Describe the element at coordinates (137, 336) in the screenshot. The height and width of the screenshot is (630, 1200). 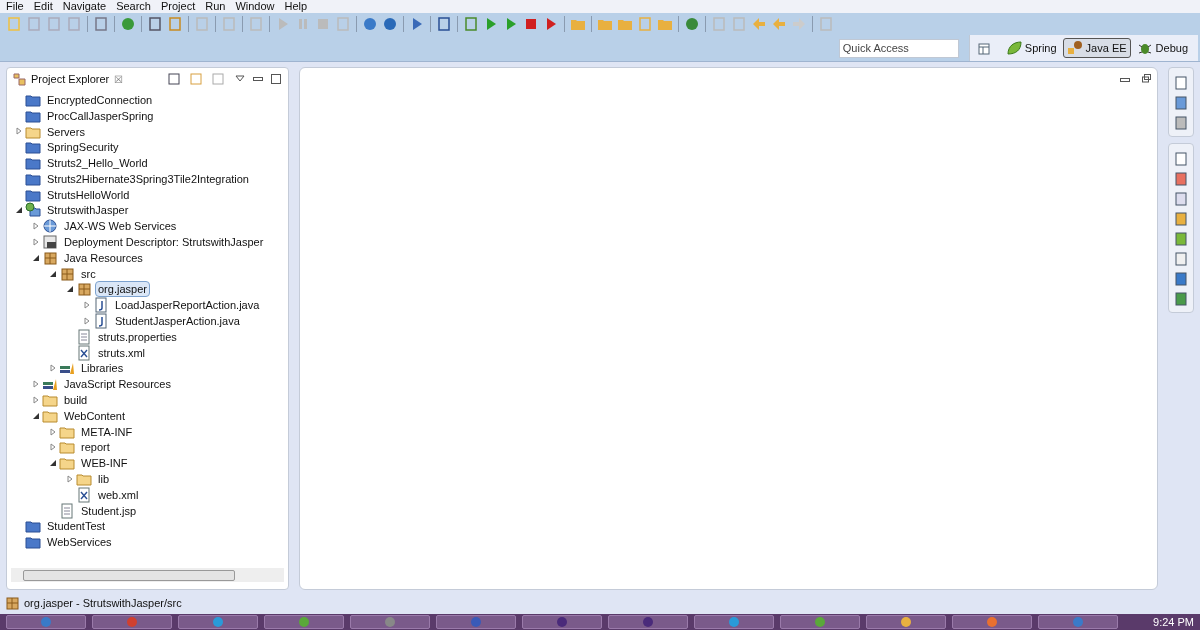
I see `tree-item: struts.properties` at that location.